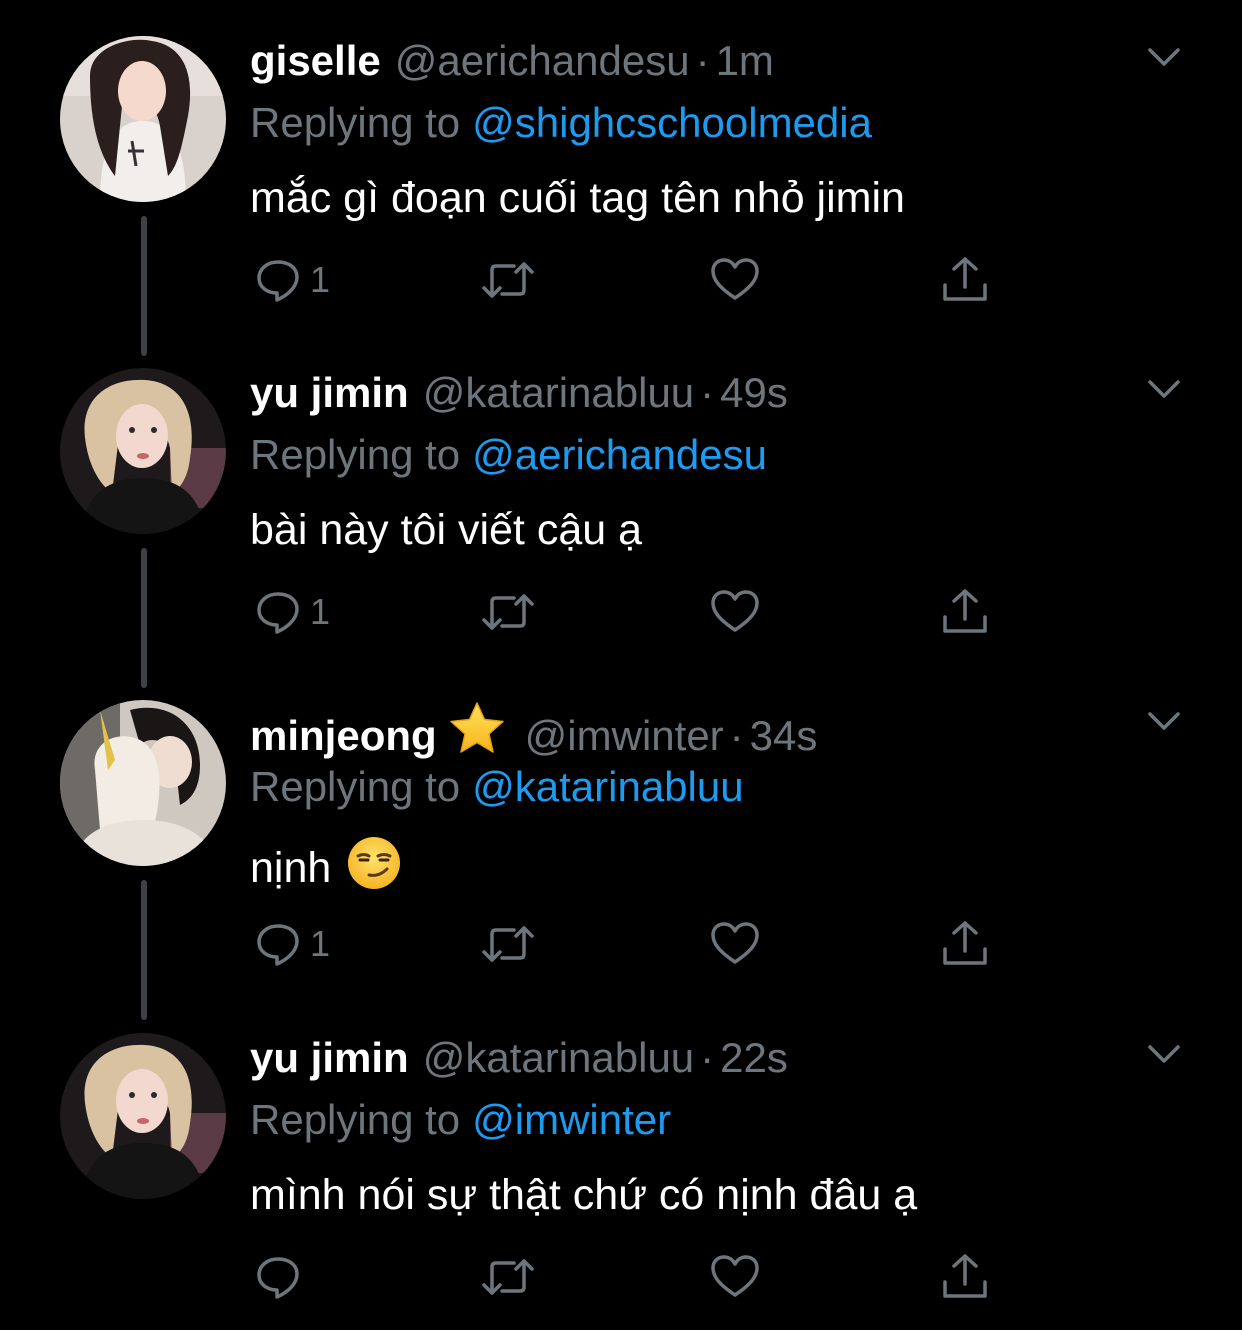 This screenshot has width=1242, height=1330. I want to click on display-name: giselle, so click(315, 60).